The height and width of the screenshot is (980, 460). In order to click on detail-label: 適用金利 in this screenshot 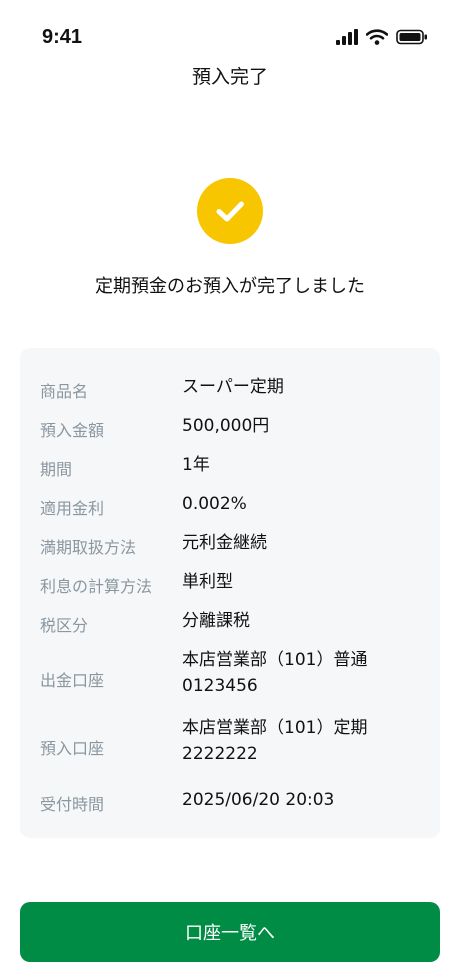, I will do `click(72, 508)`.